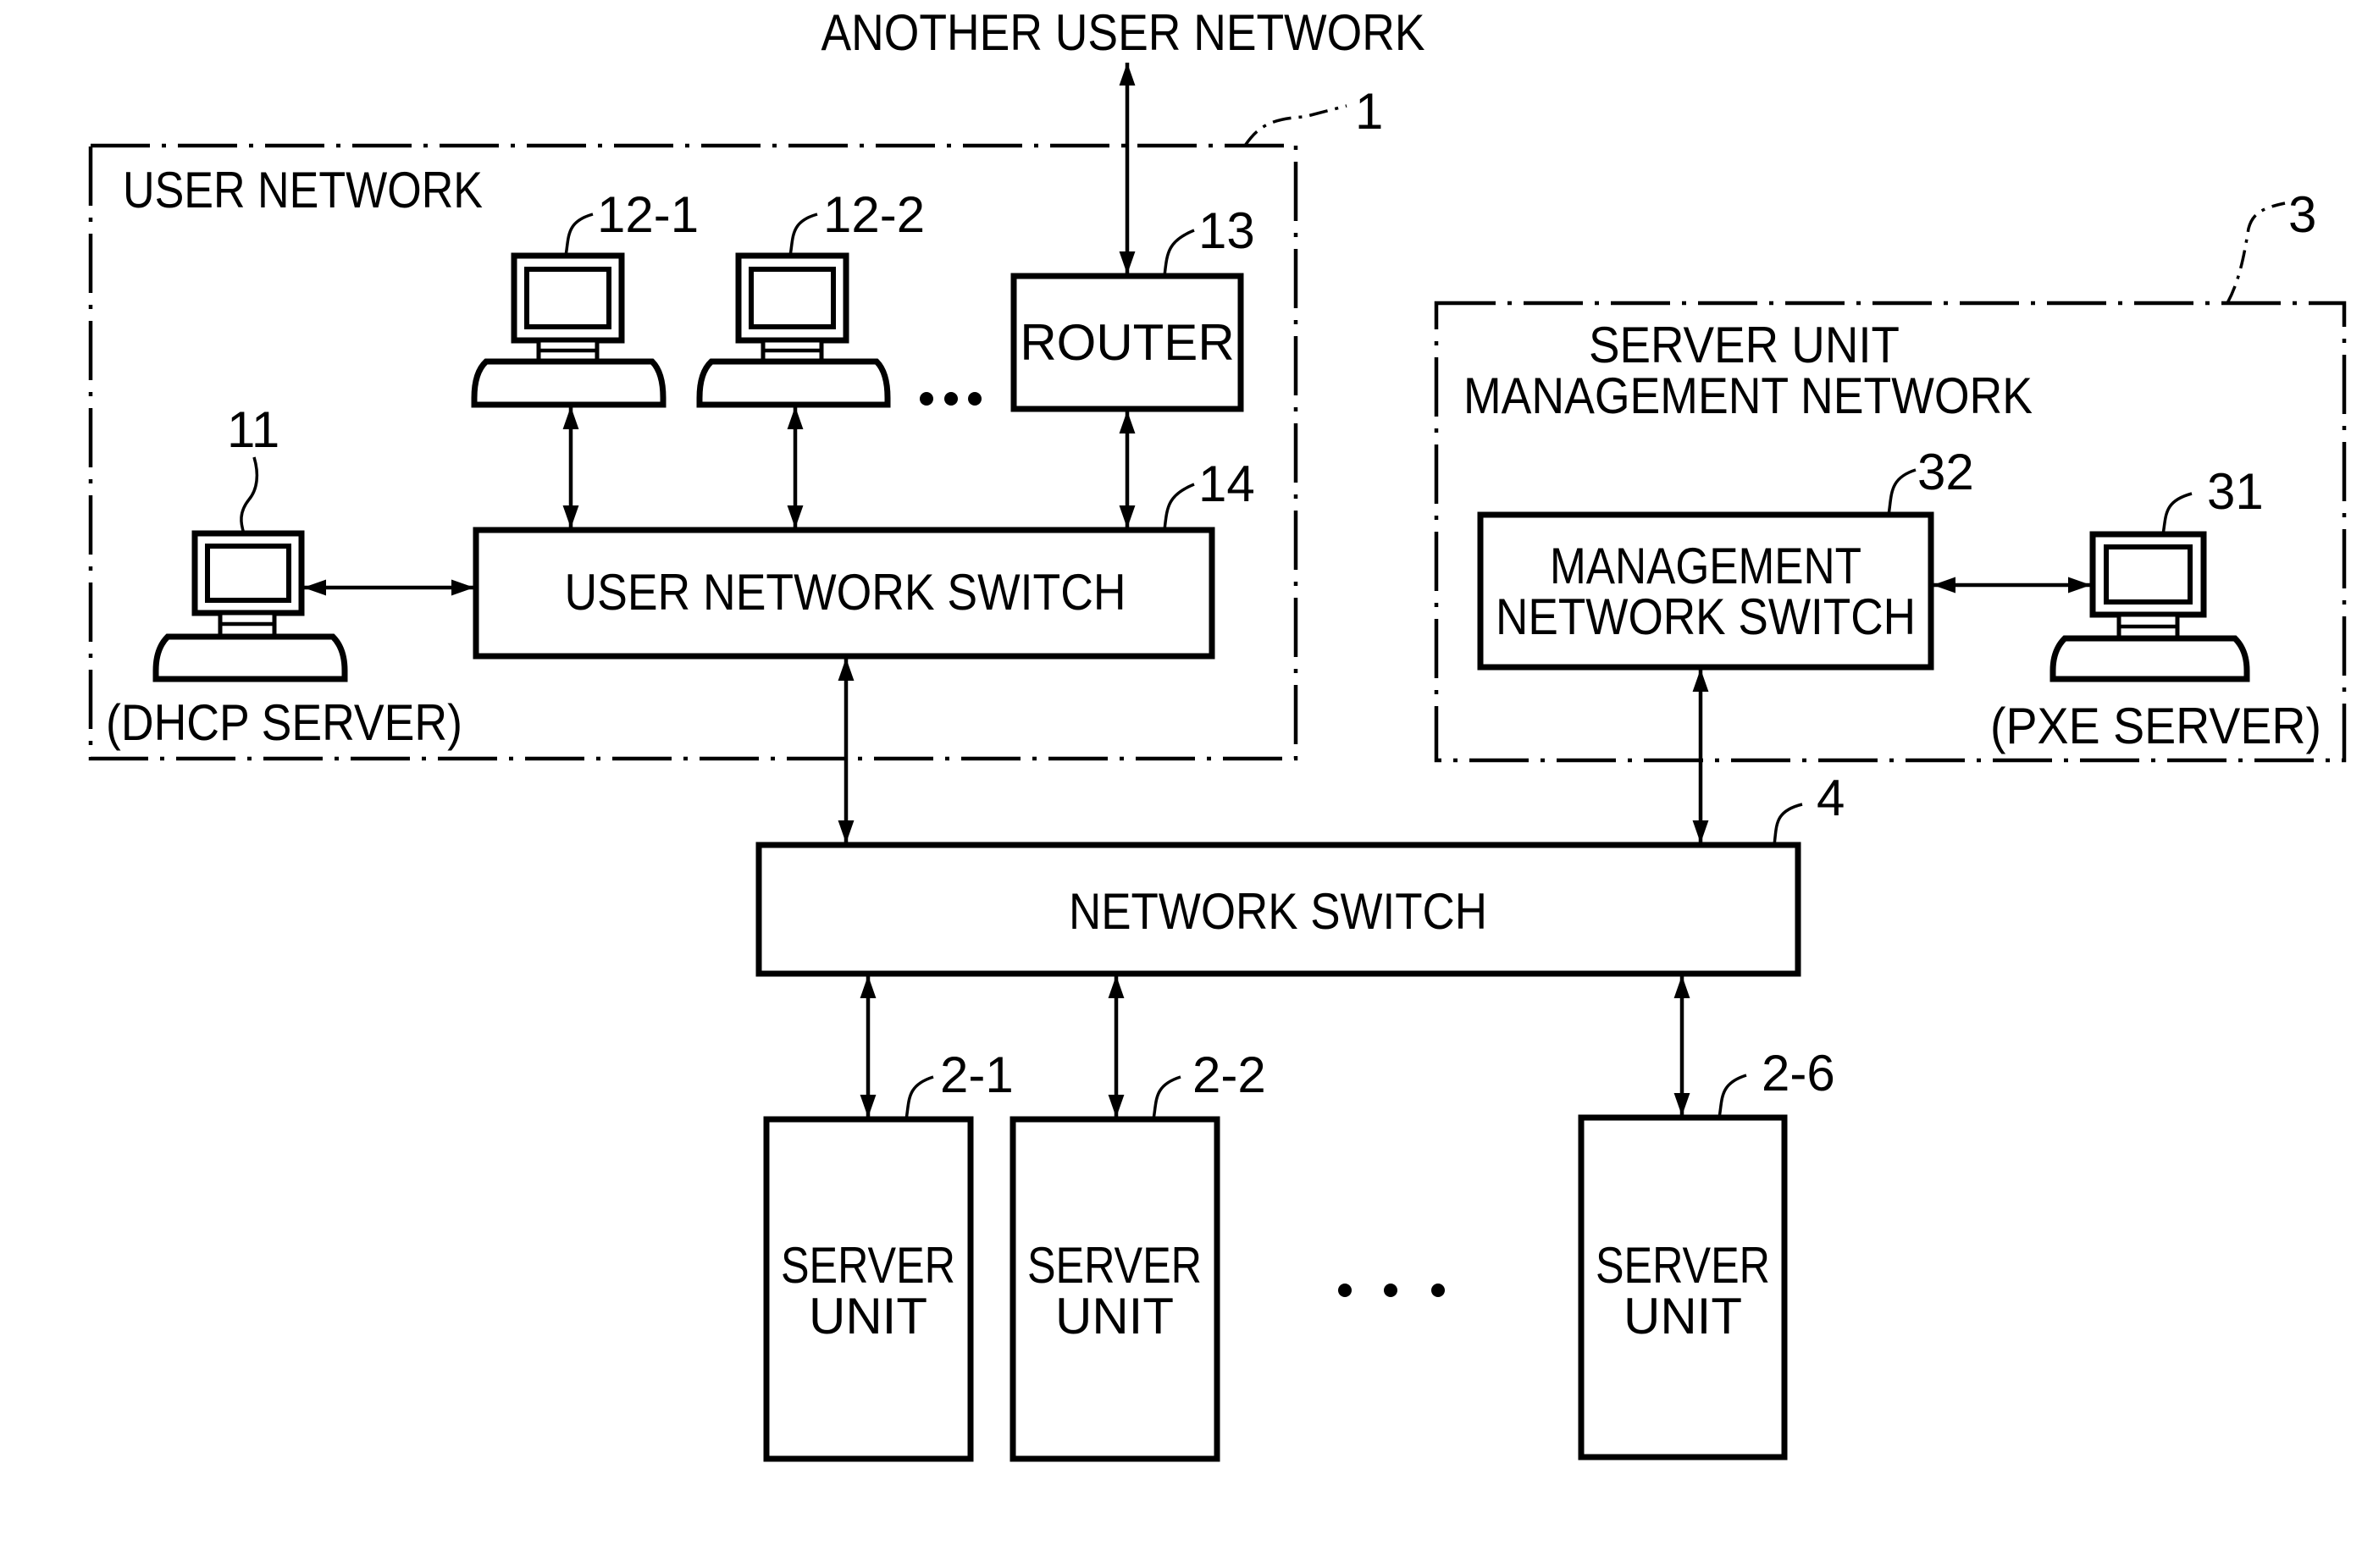 This screenshot has height=1568, width=2362. I want to click on management-network-switch: MANAGEMENT NETWORK SWITCH 32, so click(1725, 557).